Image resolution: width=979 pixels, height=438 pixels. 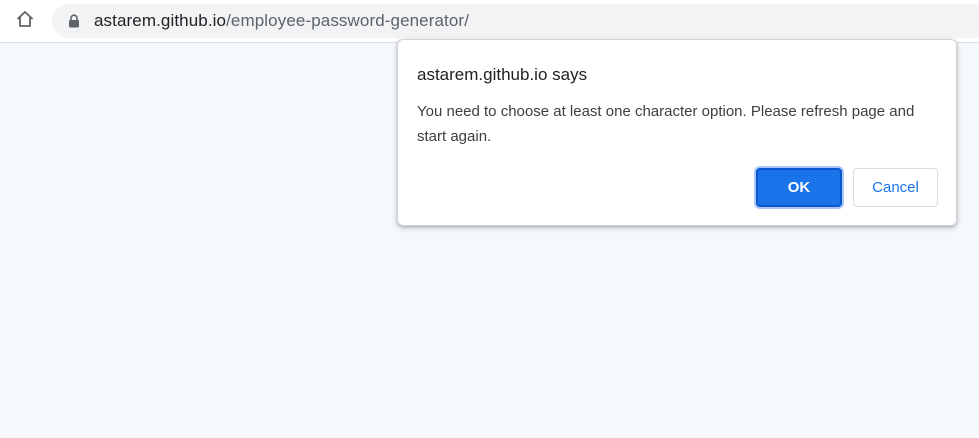 I want to click on url-path: /employee-password-generator/, so click(x=348, y=20).